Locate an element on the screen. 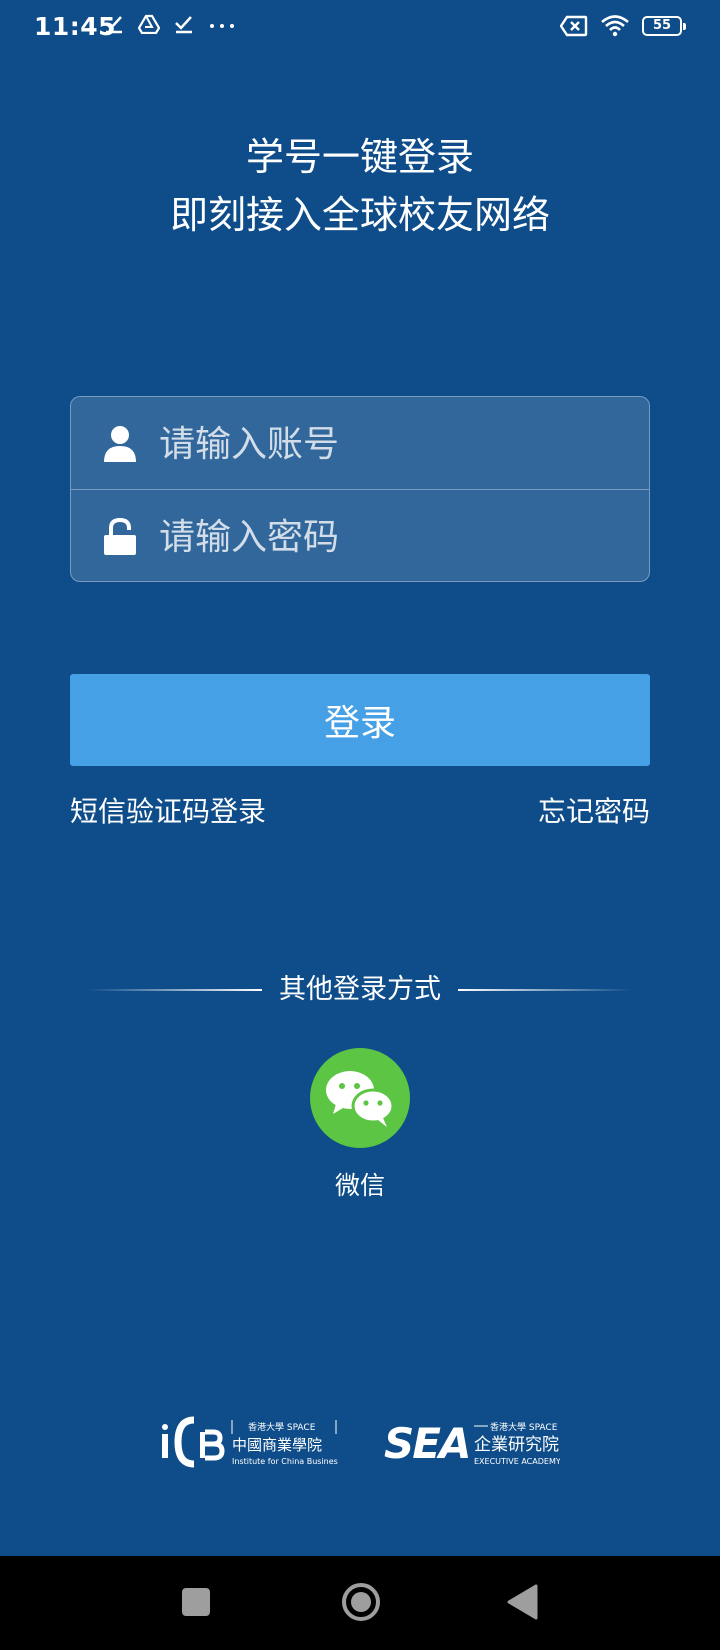  battery-indicator: 55 is located at coordinates (664, 26).